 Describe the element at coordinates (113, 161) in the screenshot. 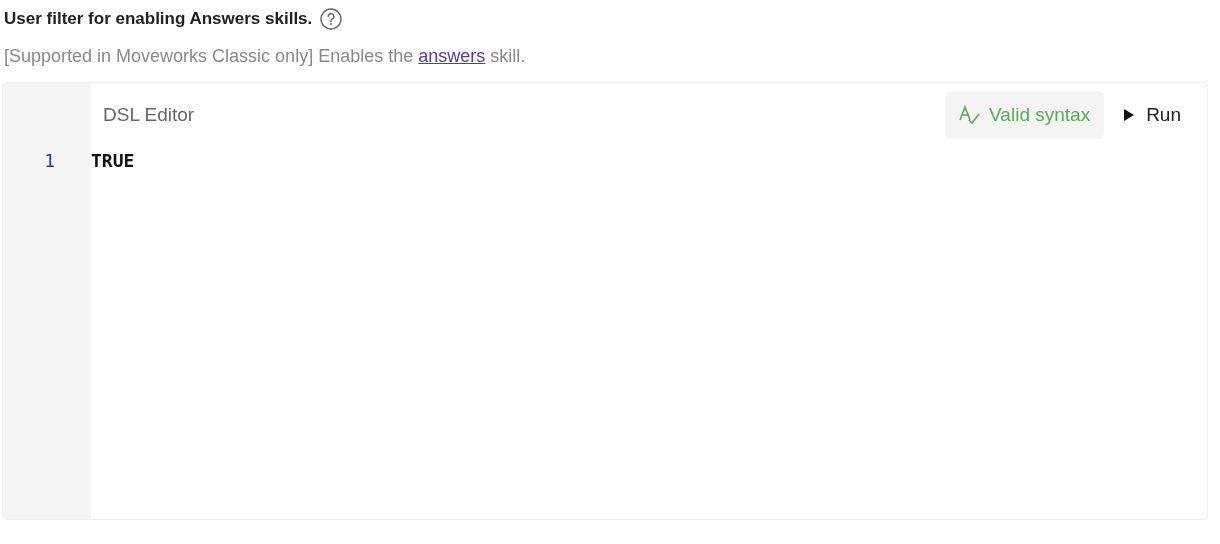

I see `code-line: TRUE` at that location.